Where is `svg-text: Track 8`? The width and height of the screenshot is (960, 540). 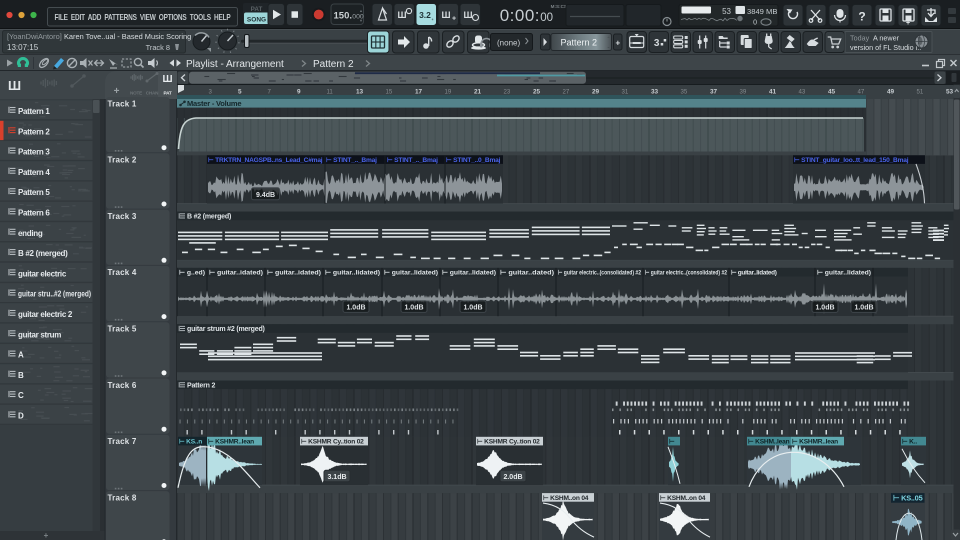
svg-text: Track 8 is located at coordinates (122, 497).